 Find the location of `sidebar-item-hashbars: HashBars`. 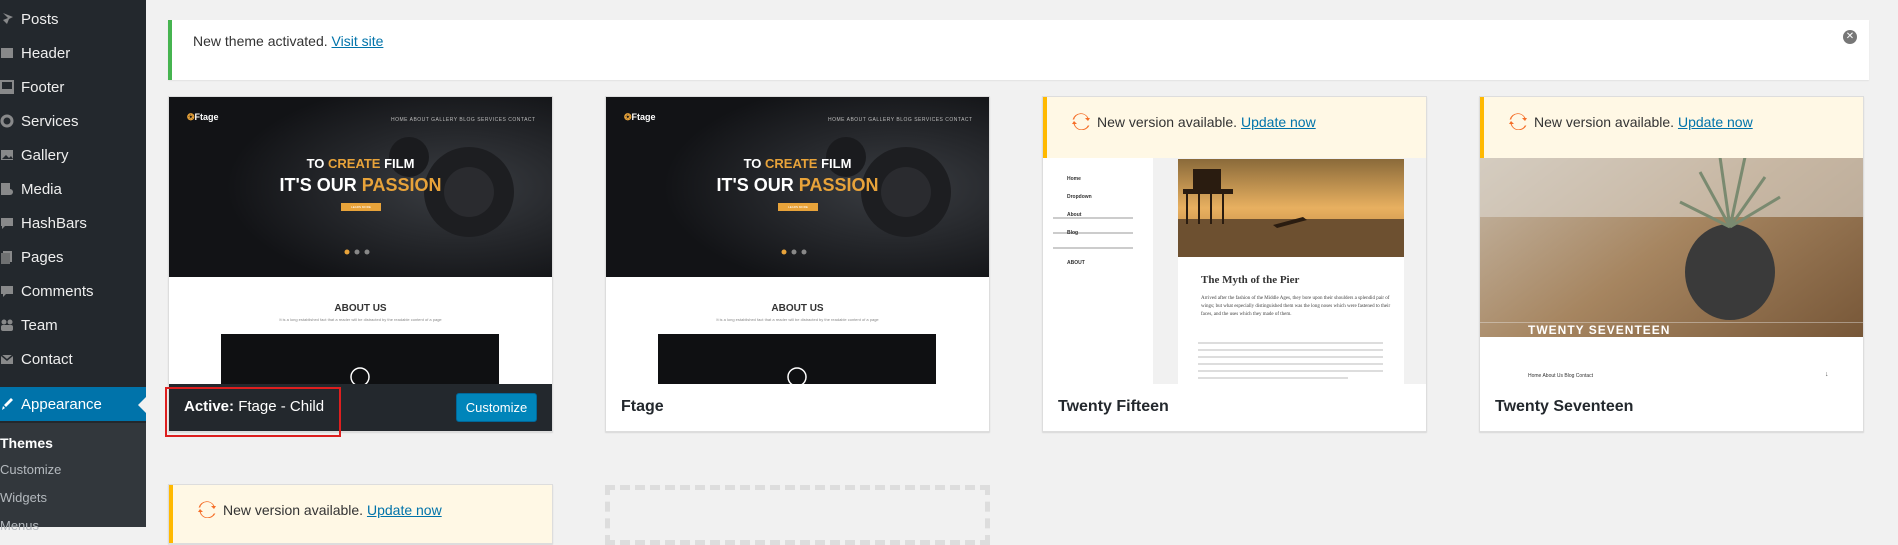

sidebar-item-hashbars: HashBars is located at coordinates (73, 223).